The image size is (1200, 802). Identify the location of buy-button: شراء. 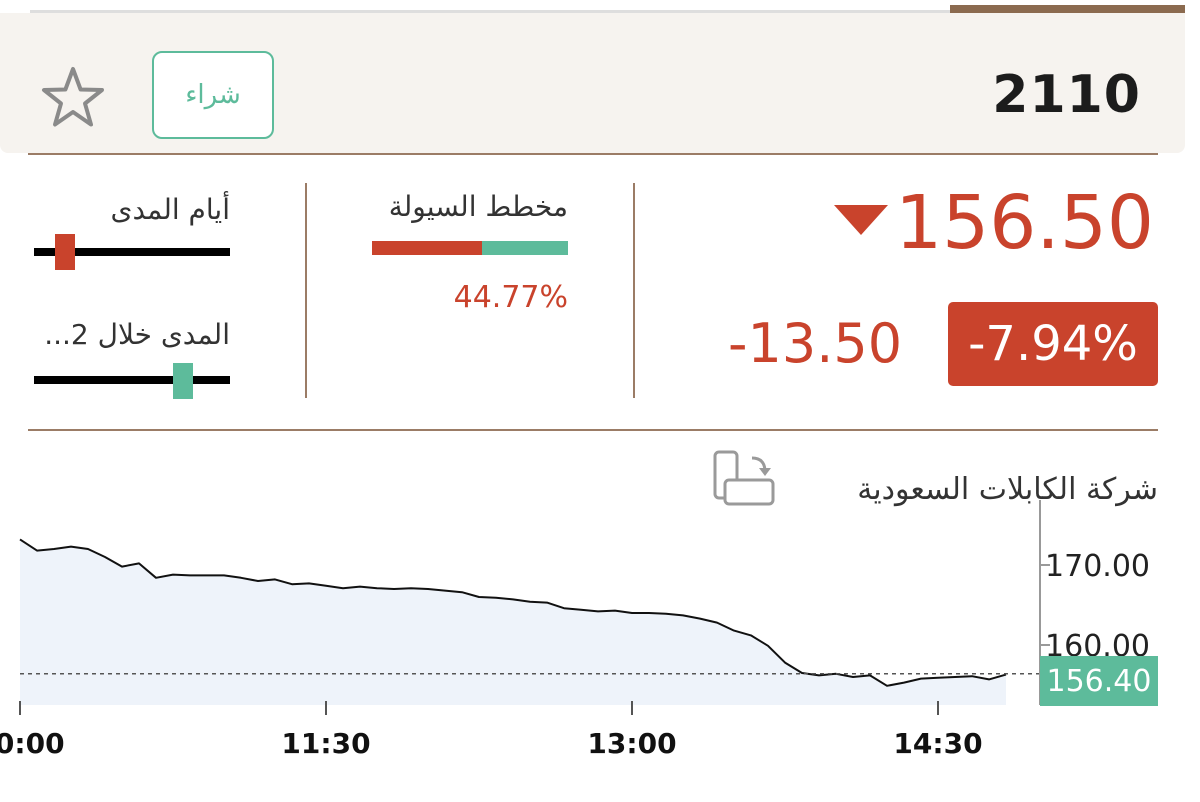
(213, 95).